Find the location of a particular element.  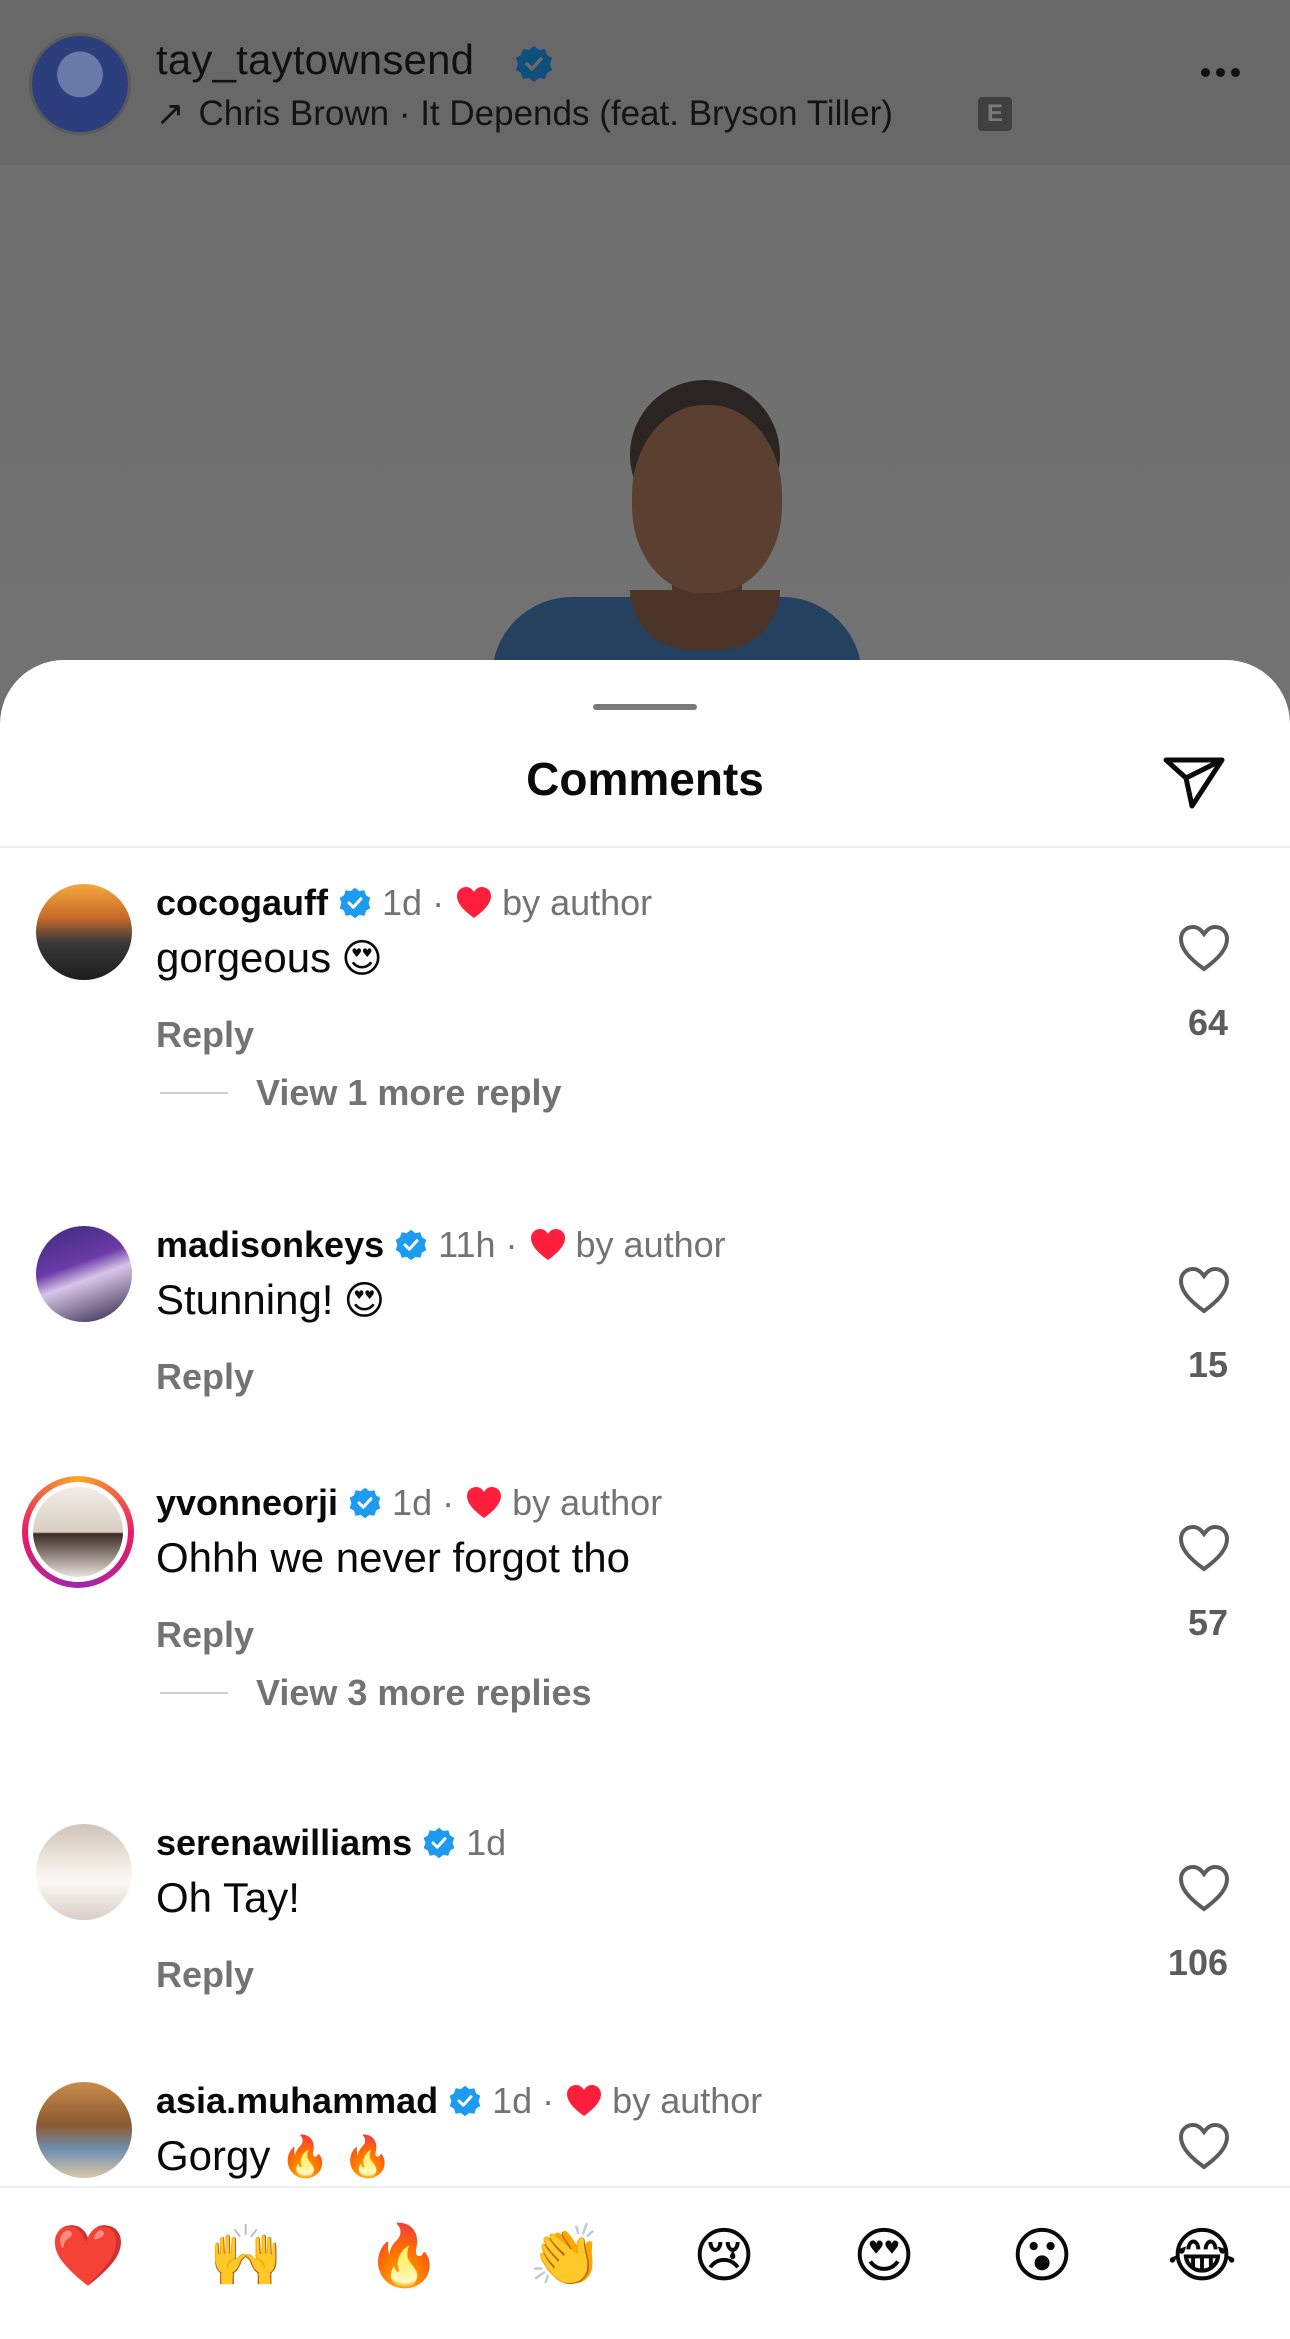

comment-meta: madisonkeys 11h · by author is located at coordinates (441, 1245).